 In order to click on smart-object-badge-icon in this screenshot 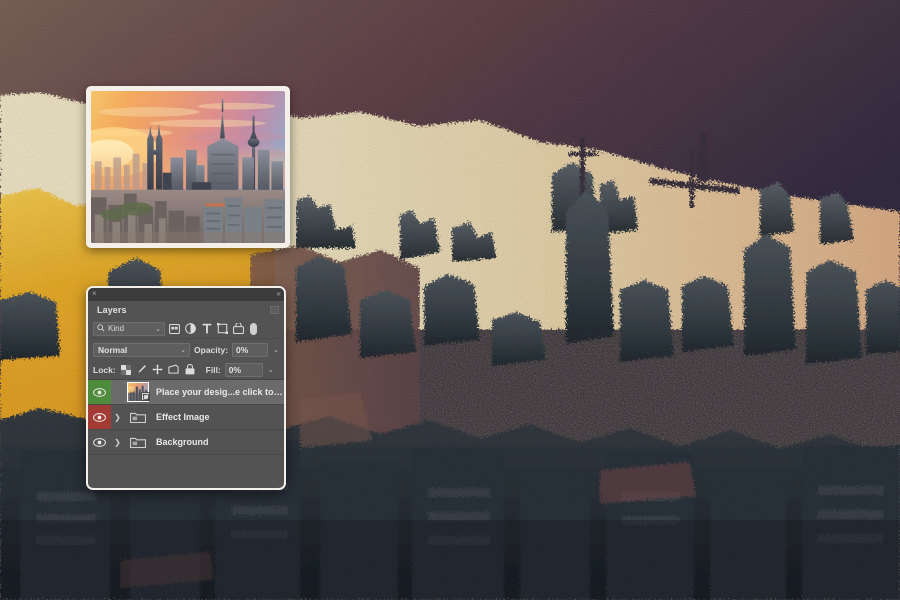, I will do `click(145, 396)`.